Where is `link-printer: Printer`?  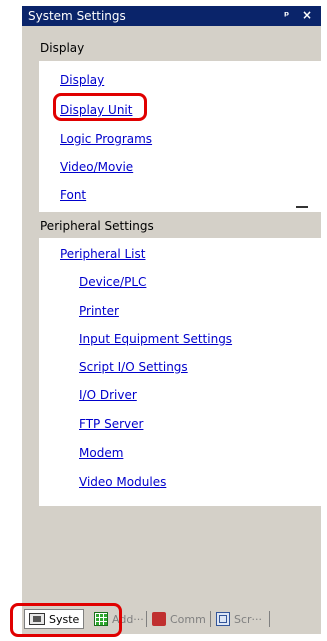 link-printer: Printer is located at coordinates (99, 311).